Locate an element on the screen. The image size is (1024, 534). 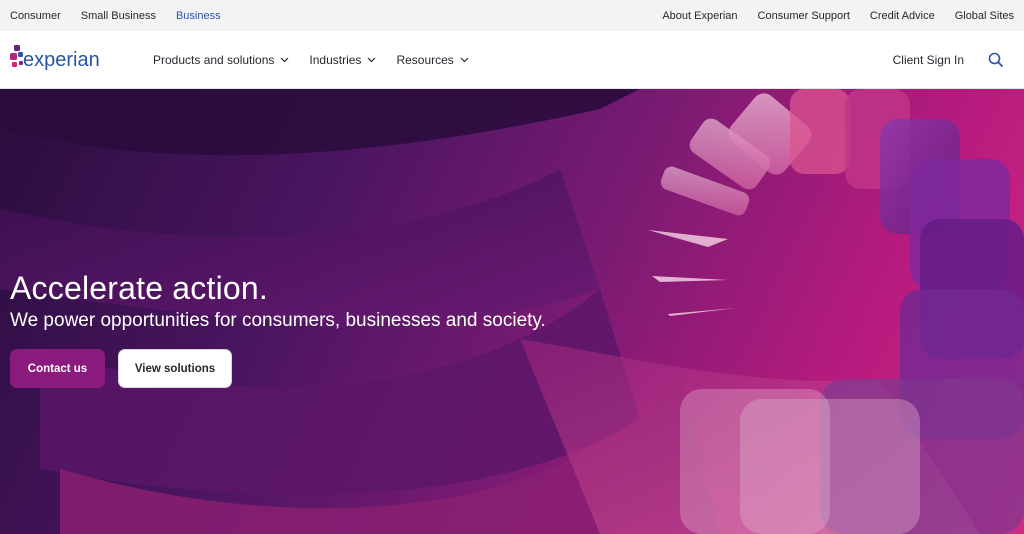
nav-item-label: Industries is located at coordinates (335, 59).